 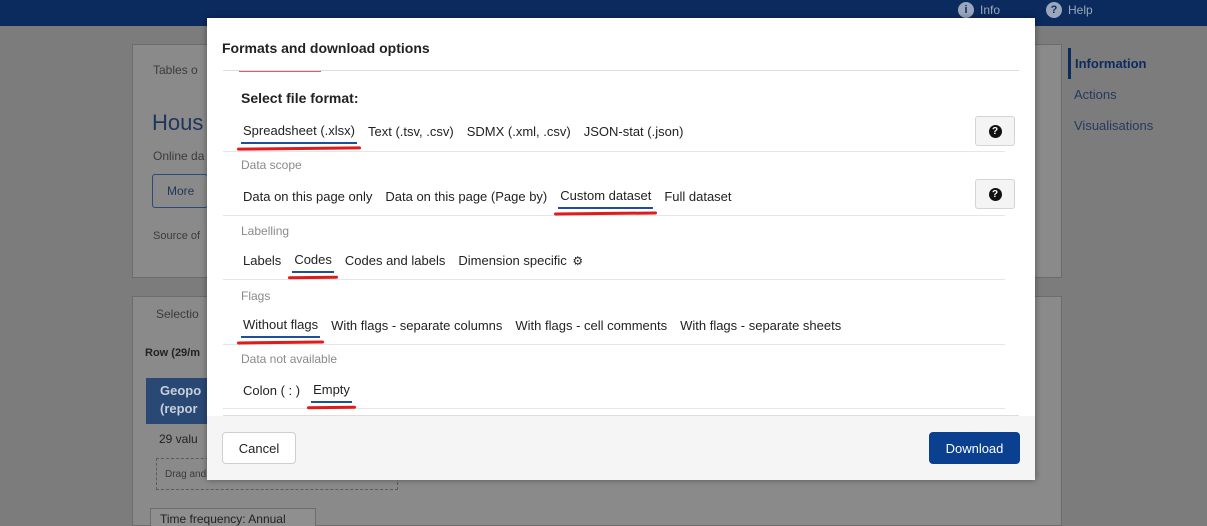 What do you see at coordinates (331, 391) in the screenshot?
I see `option-empty: Empty` at bounding box center [331, 391].